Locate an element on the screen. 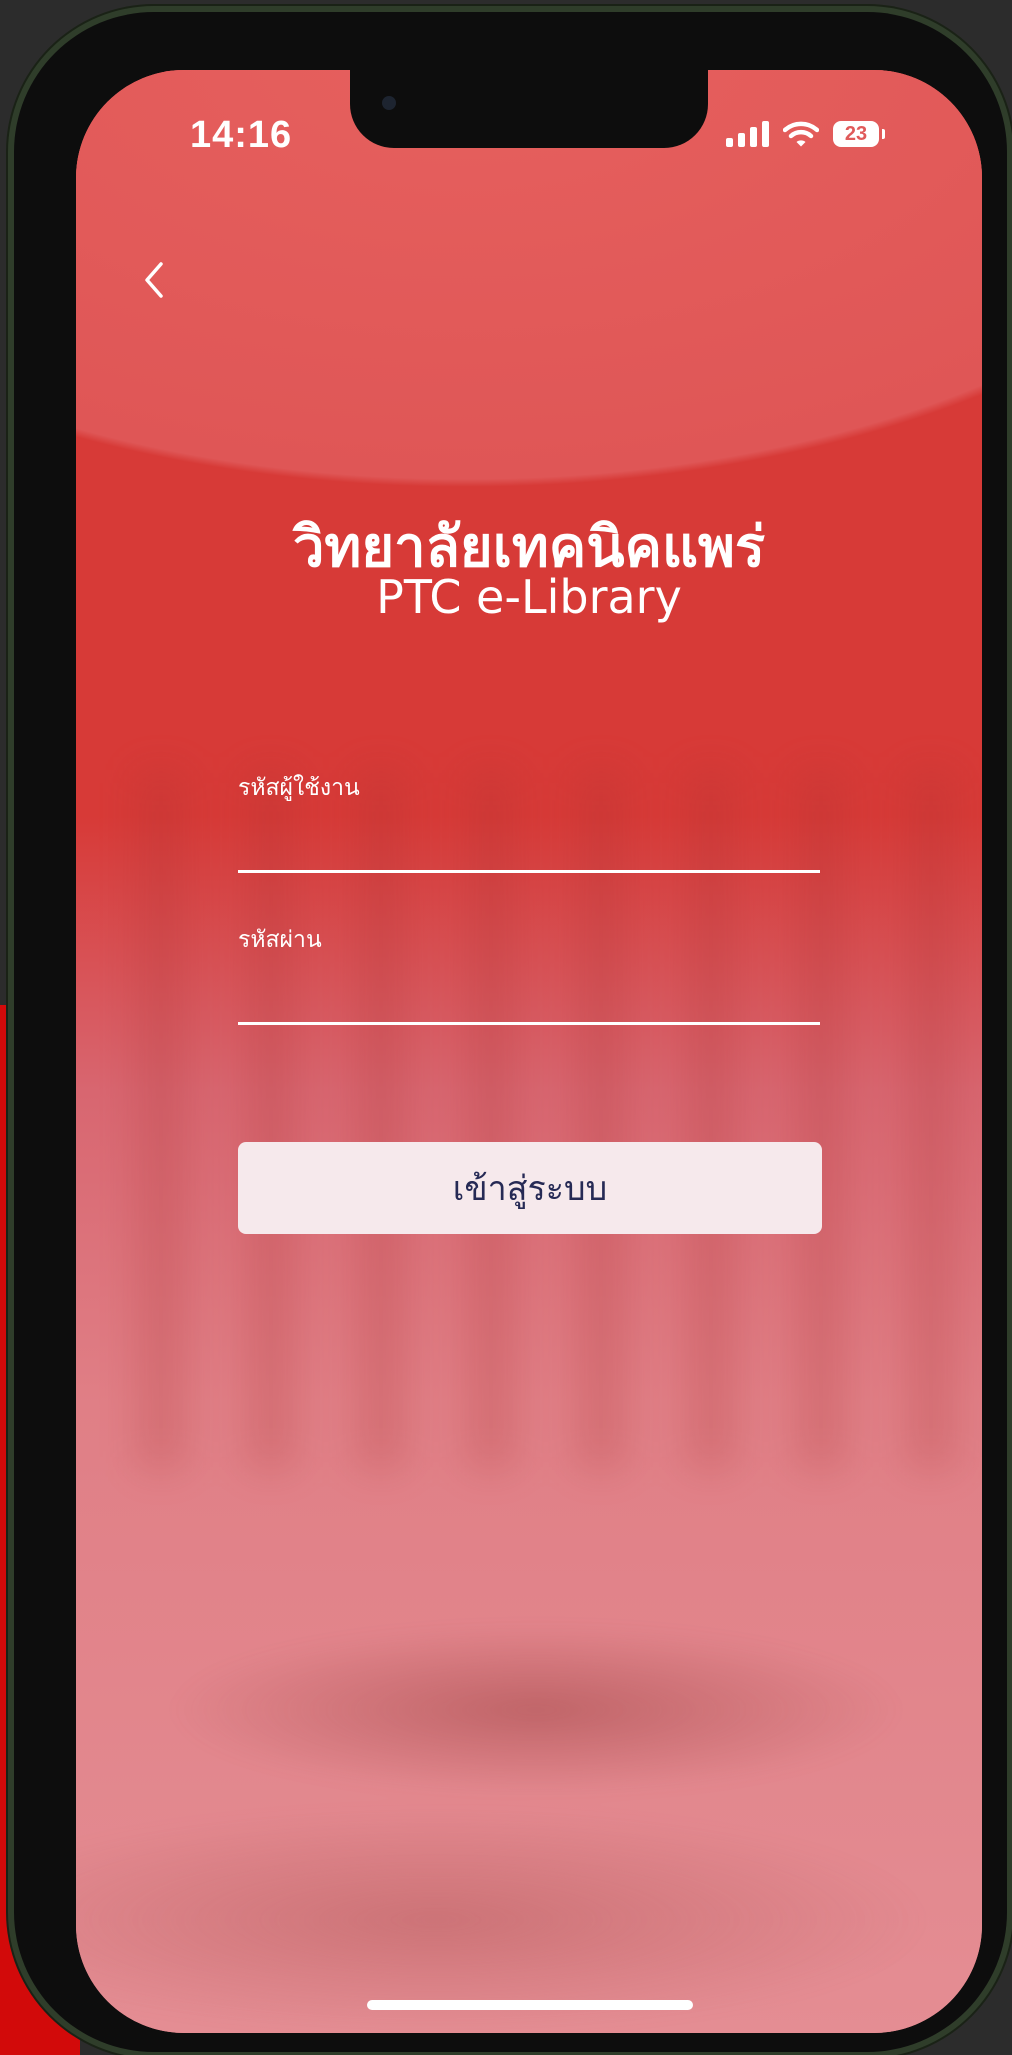  login-button: เข้าสู่ระบบ is located at coordinates (530, 1188).